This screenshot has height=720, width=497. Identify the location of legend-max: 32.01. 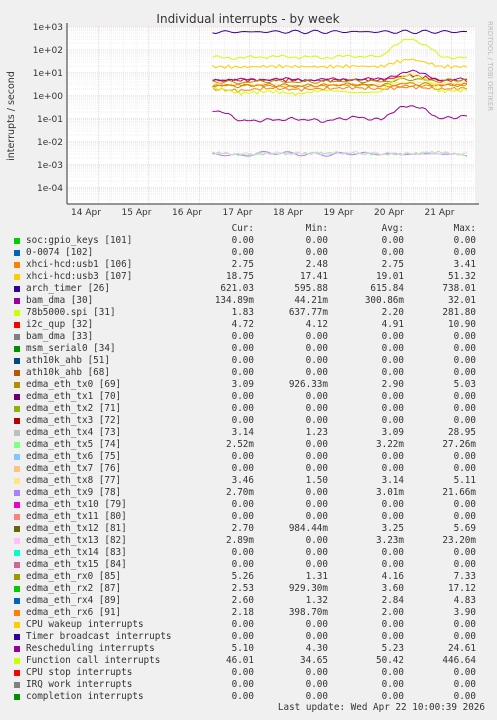
(462, 300).